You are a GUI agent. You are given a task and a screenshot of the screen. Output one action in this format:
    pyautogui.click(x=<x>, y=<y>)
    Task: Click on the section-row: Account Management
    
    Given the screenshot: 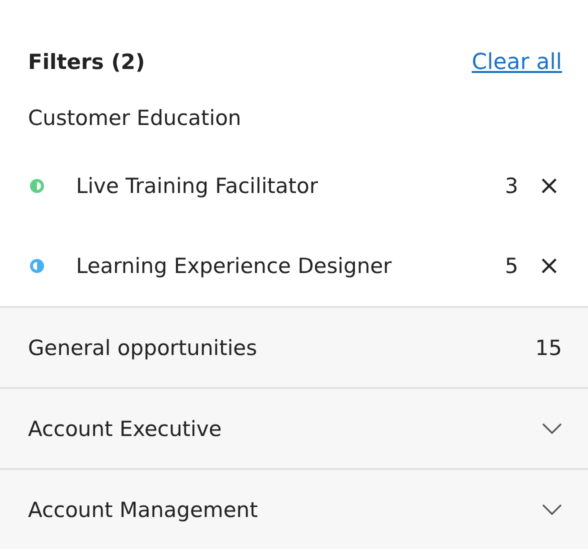 What is the action you would take?
    pyautogui.click(x=294, y=508)
    